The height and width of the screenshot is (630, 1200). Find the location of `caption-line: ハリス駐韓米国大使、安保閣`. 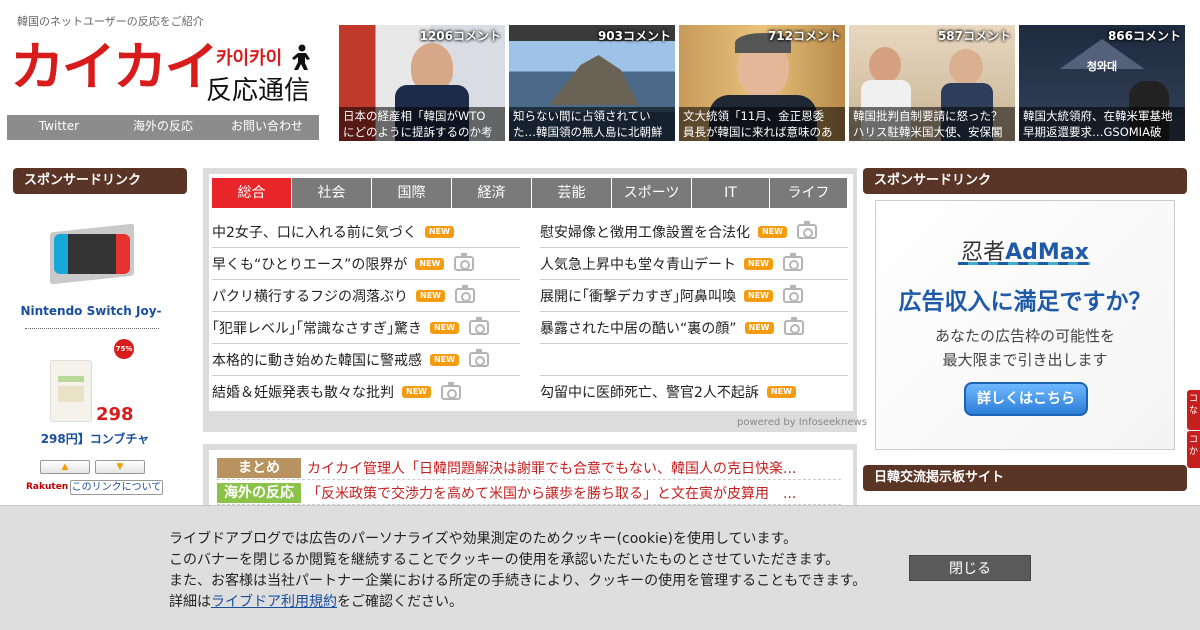

caption-line: ハリス駐韓米国大使、安保閣 is located at coordinates (928, 132).